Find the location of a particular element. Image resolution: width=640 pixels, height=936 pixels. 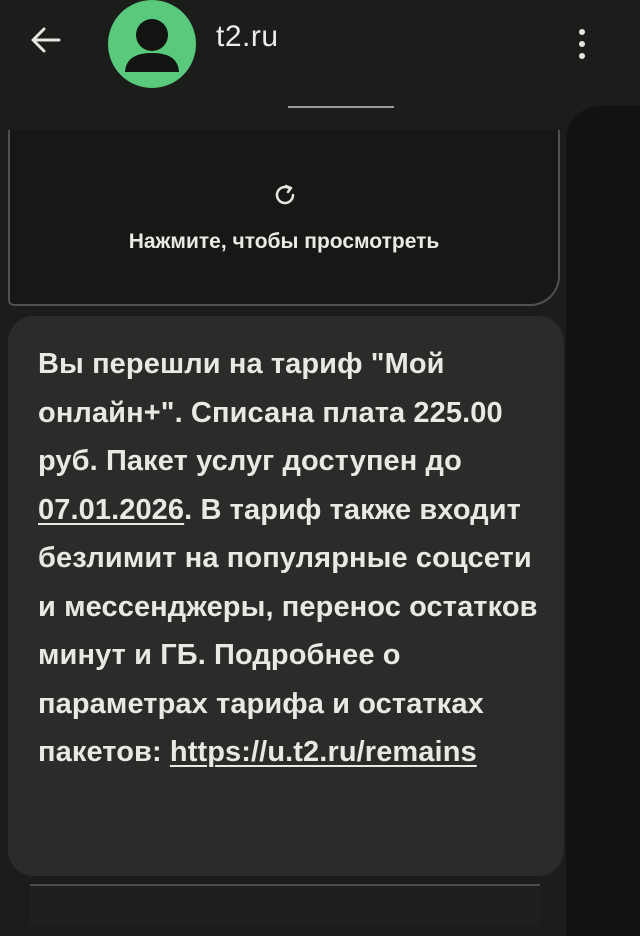

more-vertical-icon is located at coordinates (582, 44).